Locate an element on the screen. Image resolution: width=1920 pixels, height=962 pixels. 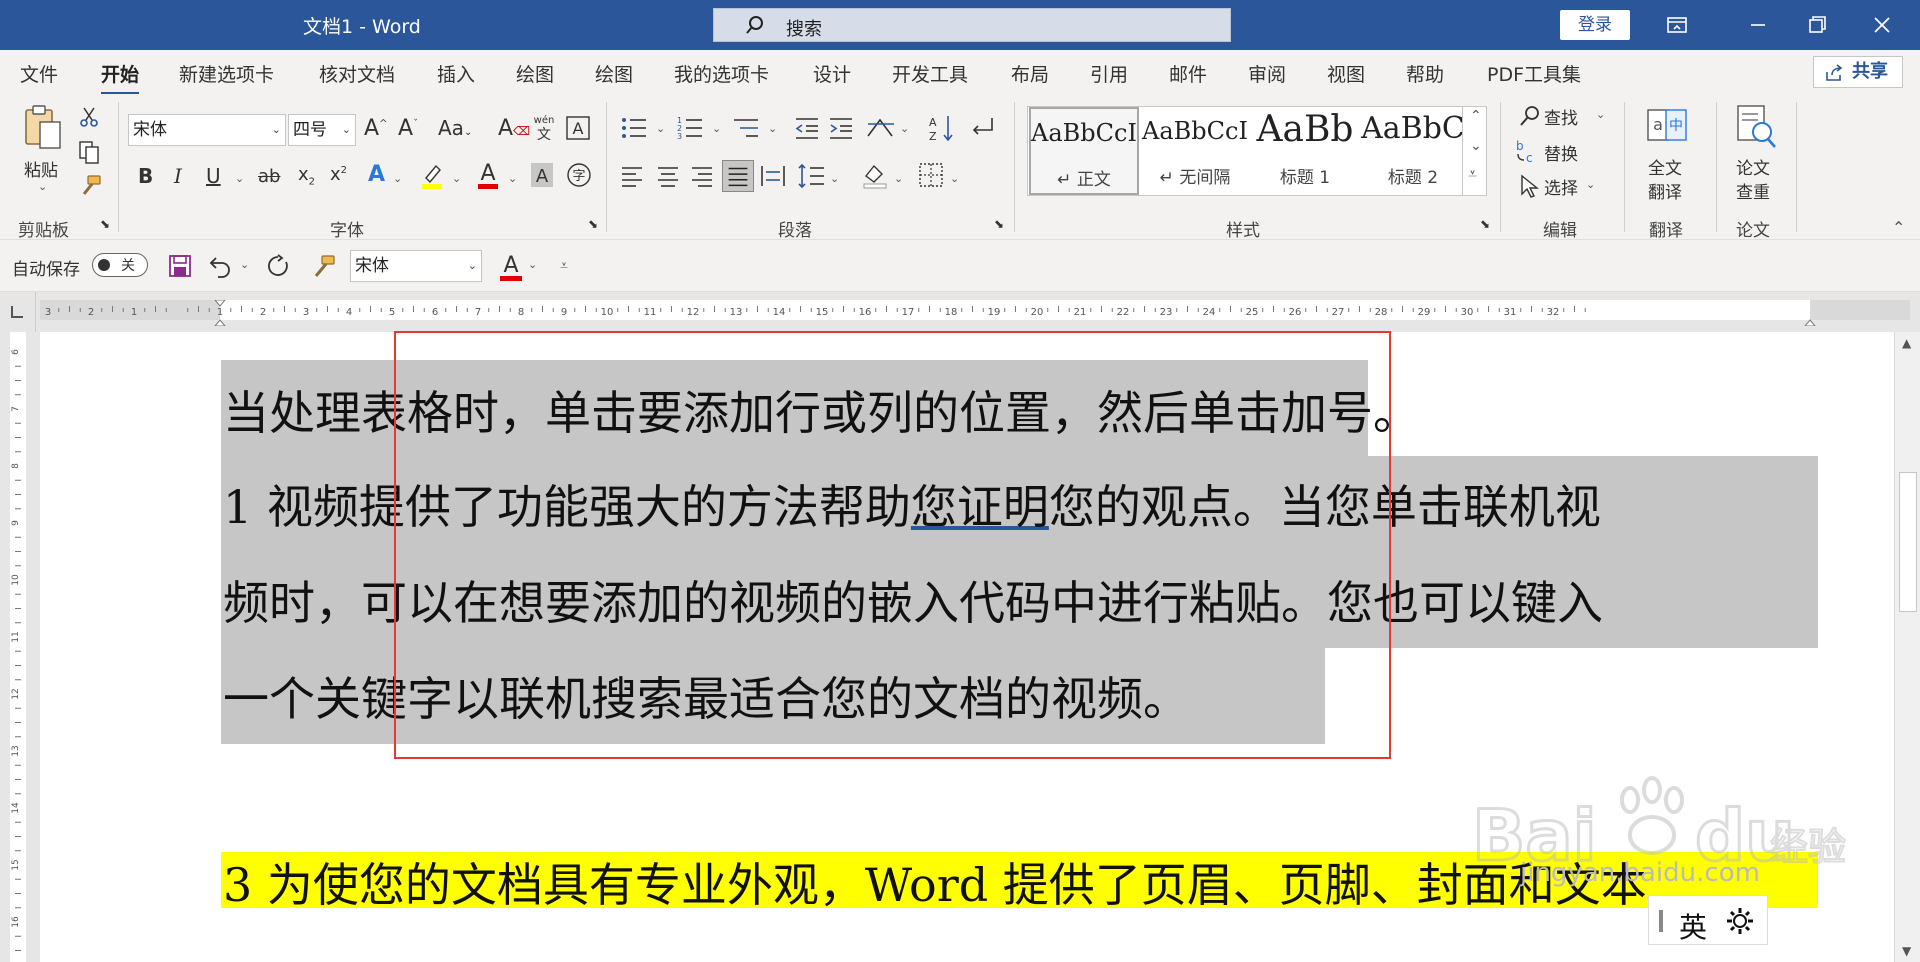
tab-selector is located at coordinates (18, 312).